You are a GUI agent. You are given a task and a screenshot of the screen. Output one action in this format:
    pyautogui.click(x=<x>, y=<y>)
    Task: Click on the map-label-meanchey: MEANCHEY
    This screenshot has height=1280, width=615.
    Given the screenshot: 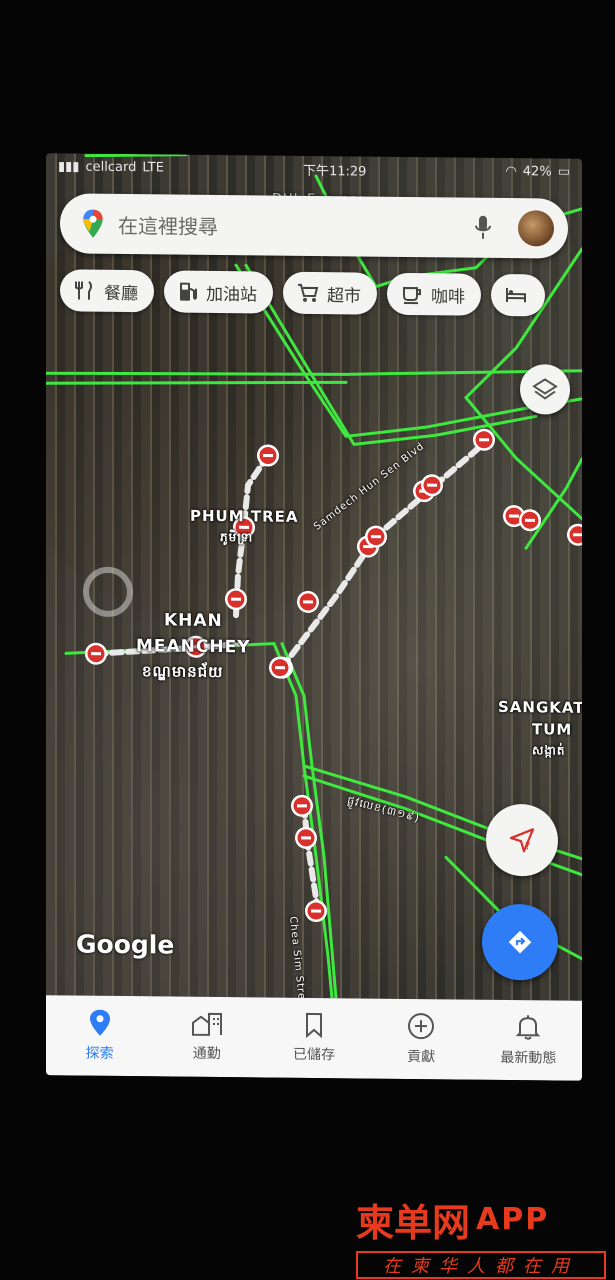 What is the action you would take?
    pyautogui.click(x=193, y=646)
    